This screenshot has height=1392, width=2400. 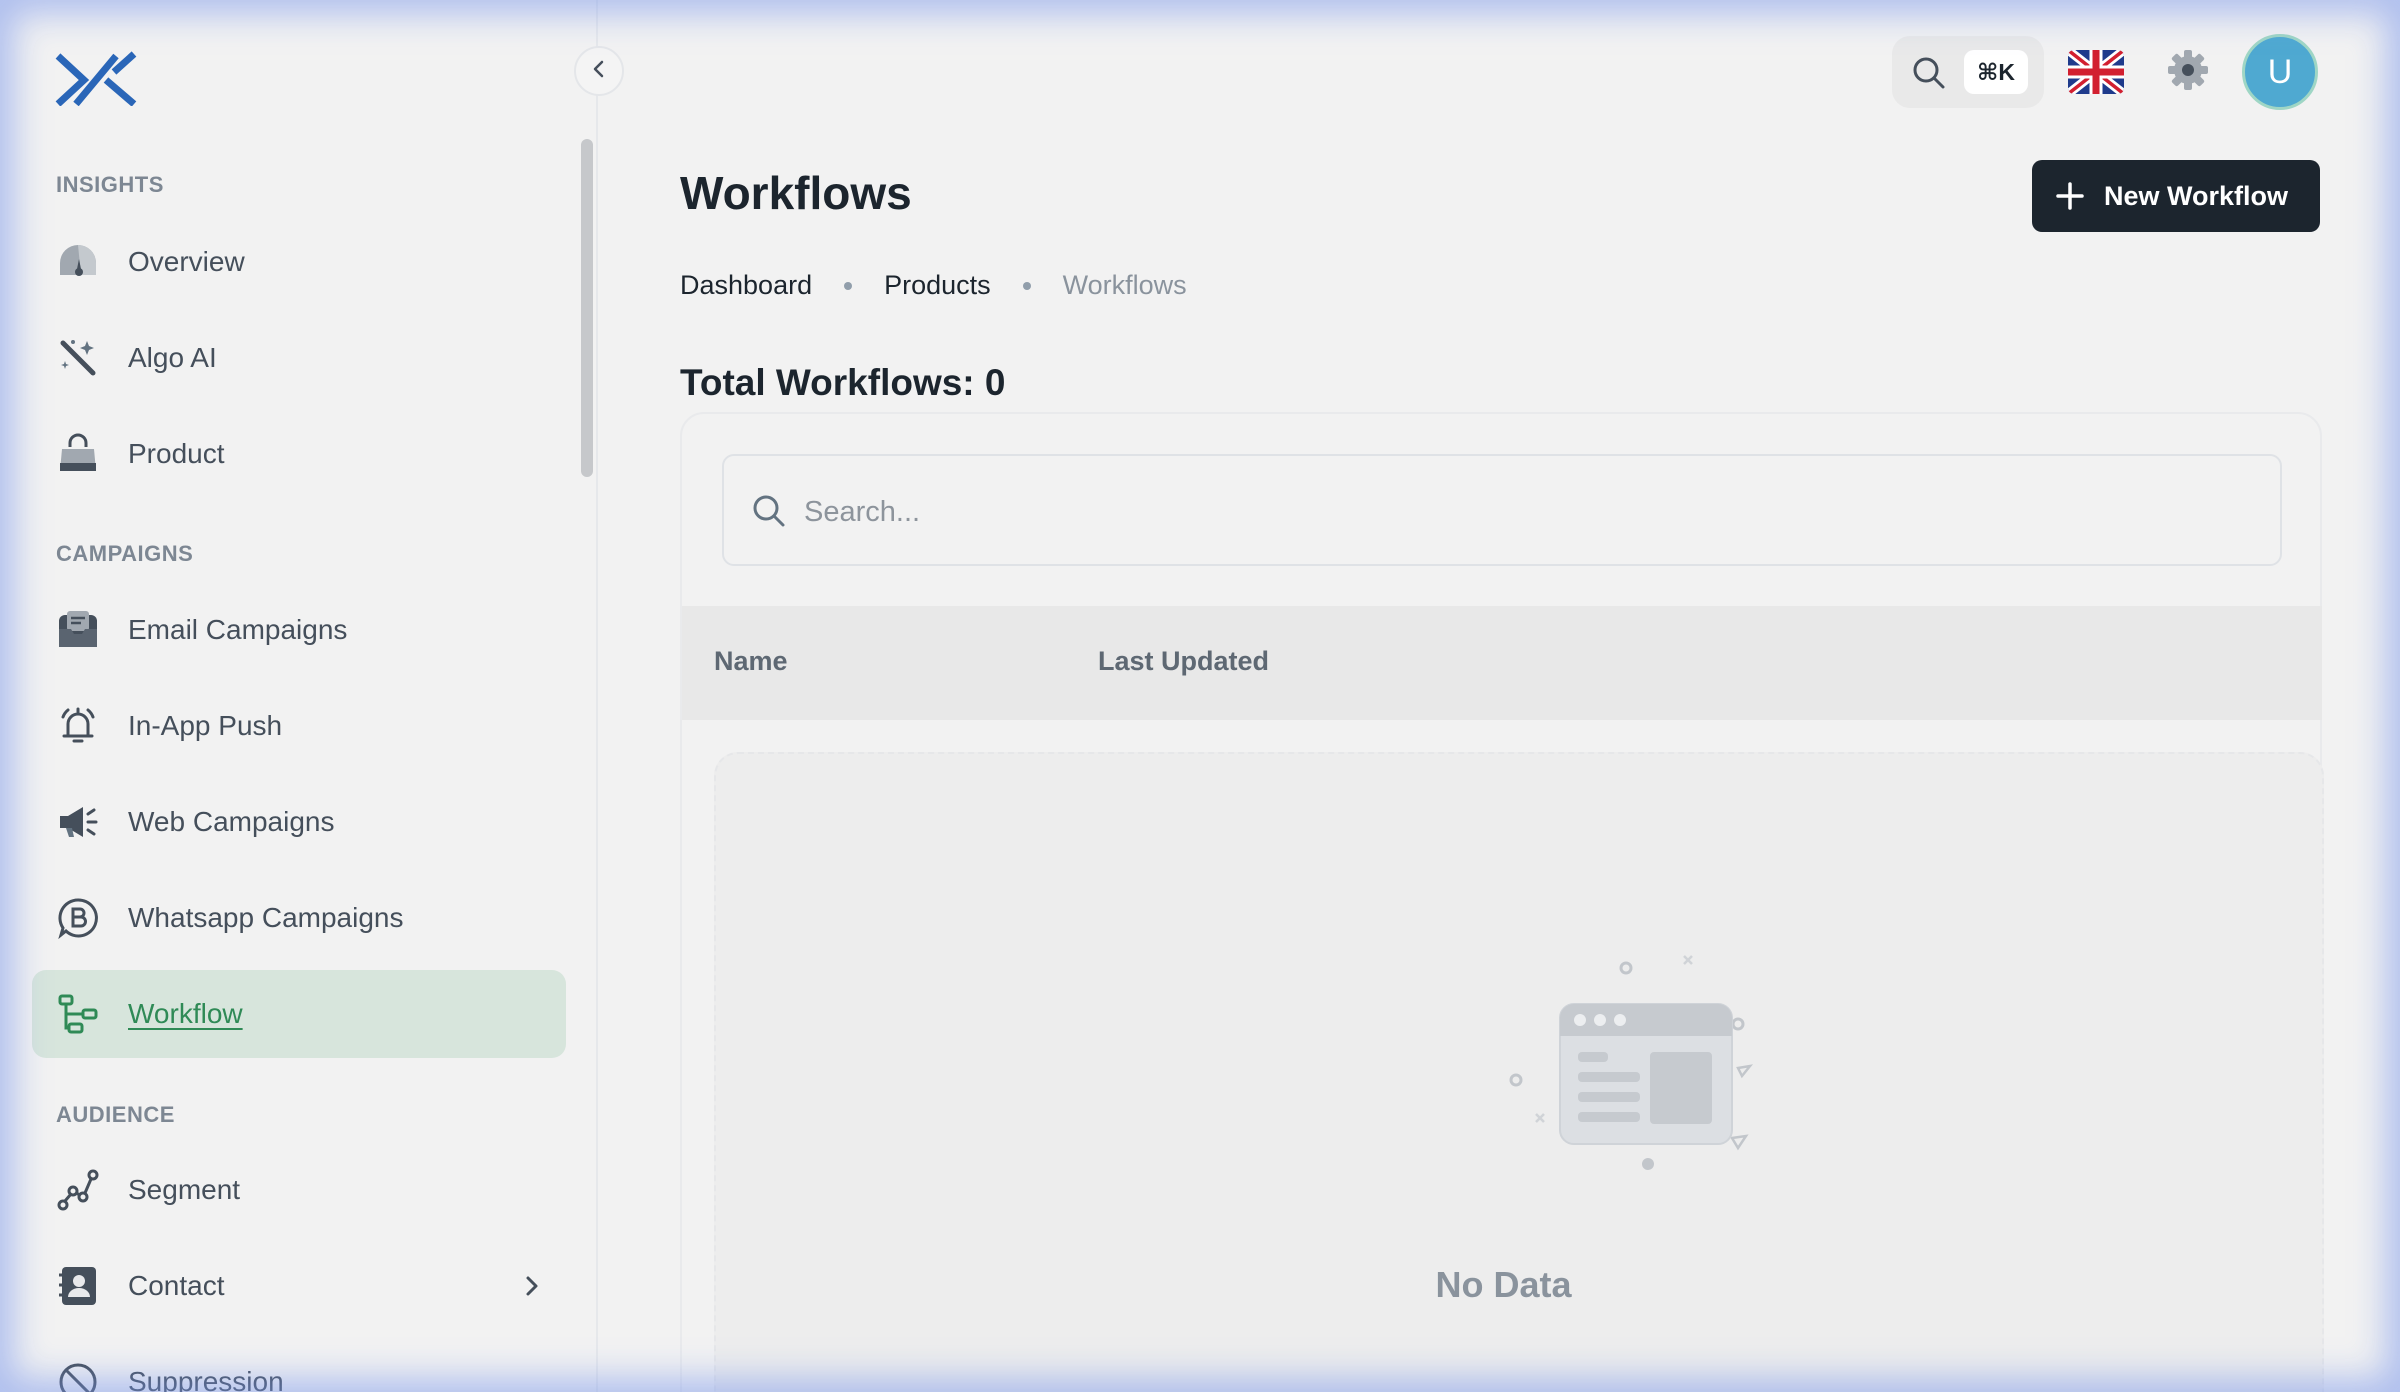 I want to click on dashboard-gauge-icon, so click(x=78, y=262).